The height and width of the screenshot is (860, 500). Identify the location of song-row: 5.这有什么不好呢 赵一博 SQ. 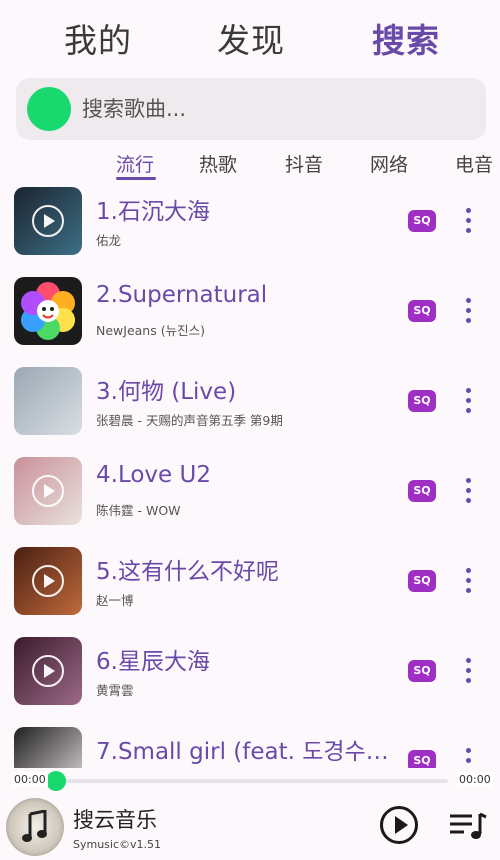
(250, 583).